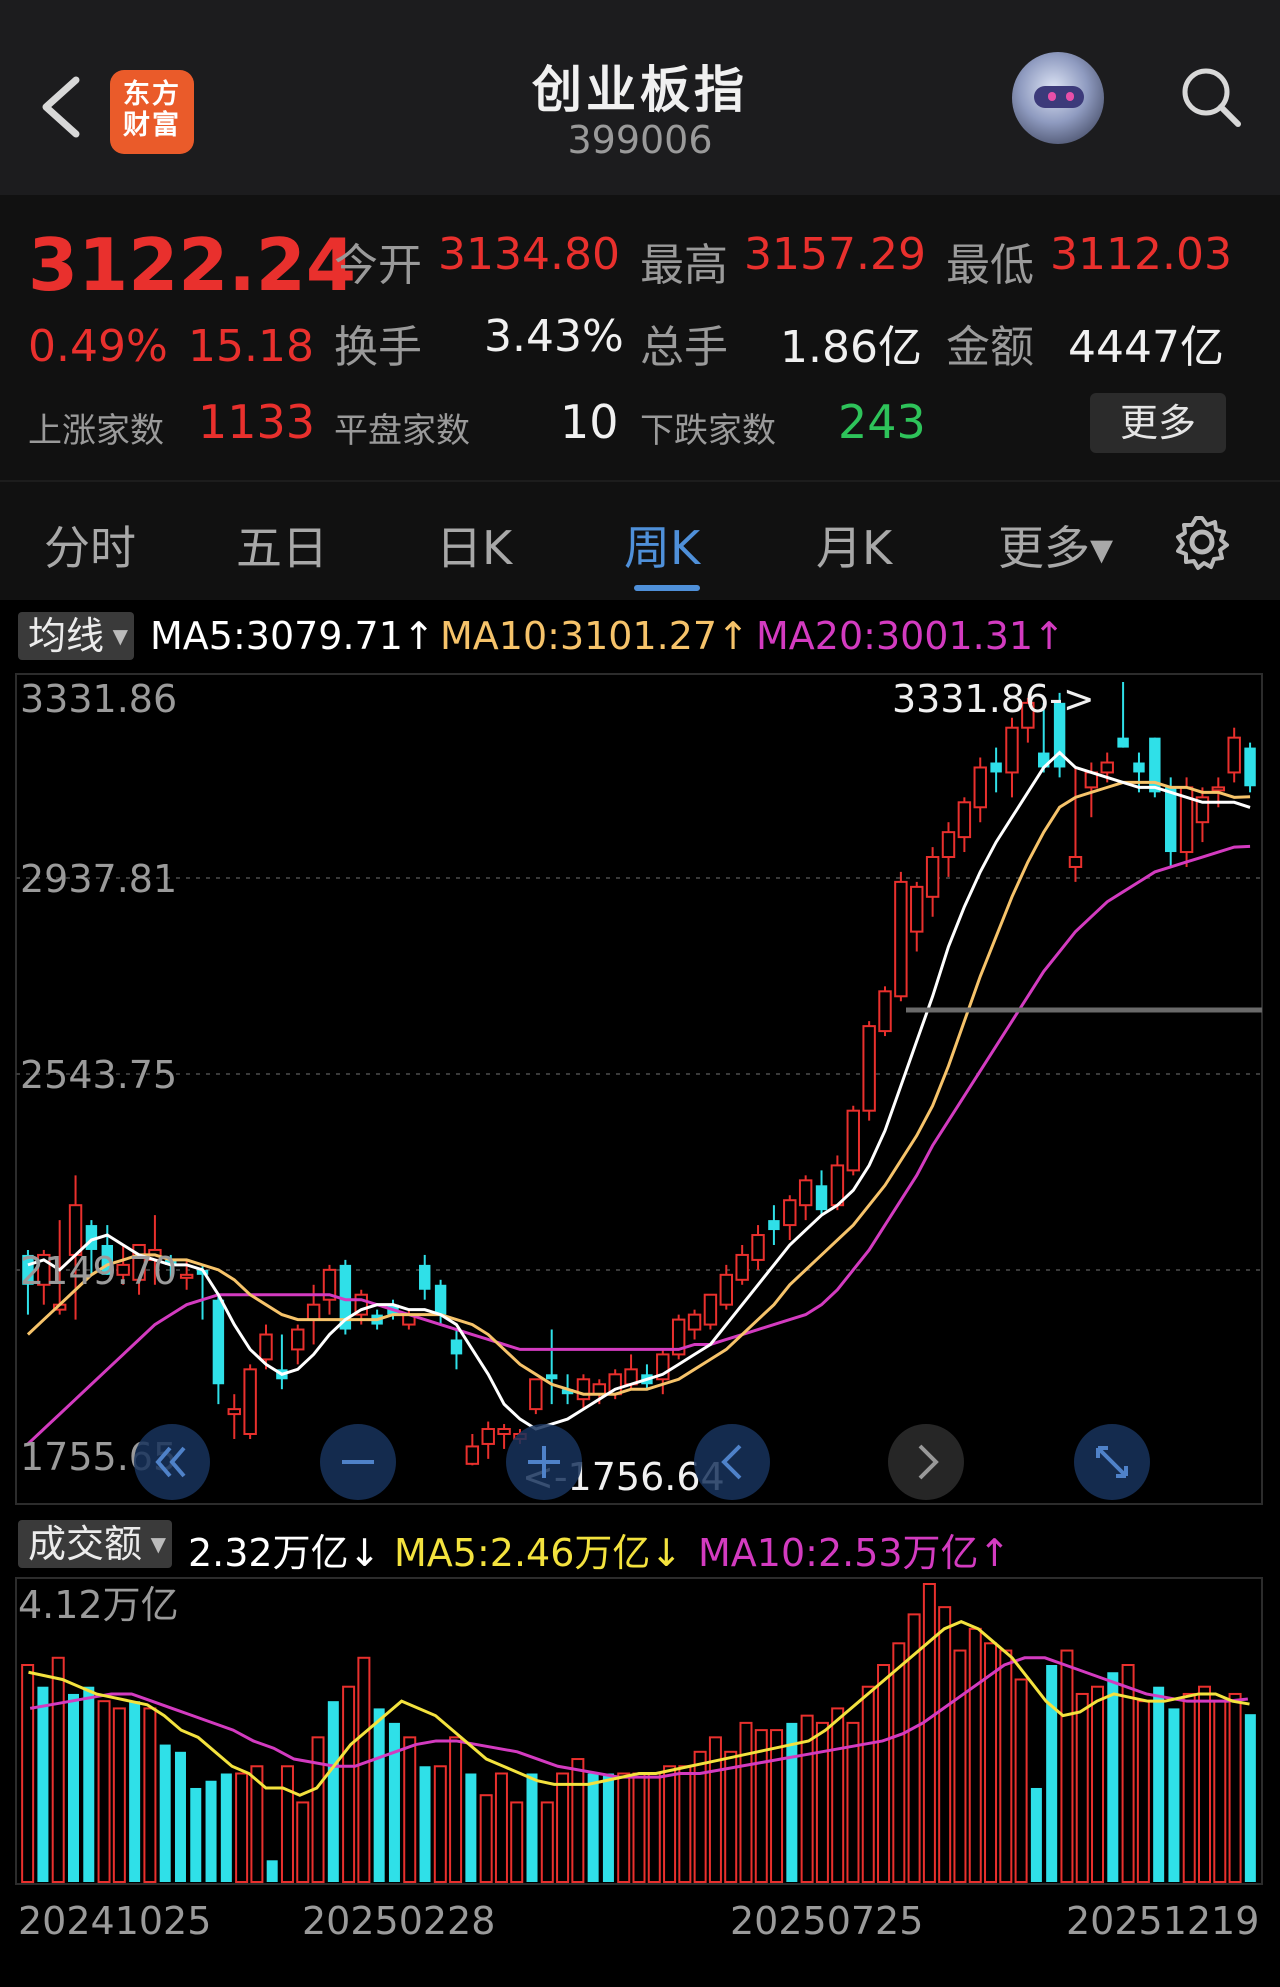 Image resolution: width=1280 pixels, height=1987 pixels. Describe the element at coordinates (882, 422) in the screenshot. I see `decliners-value: 243` at that location.